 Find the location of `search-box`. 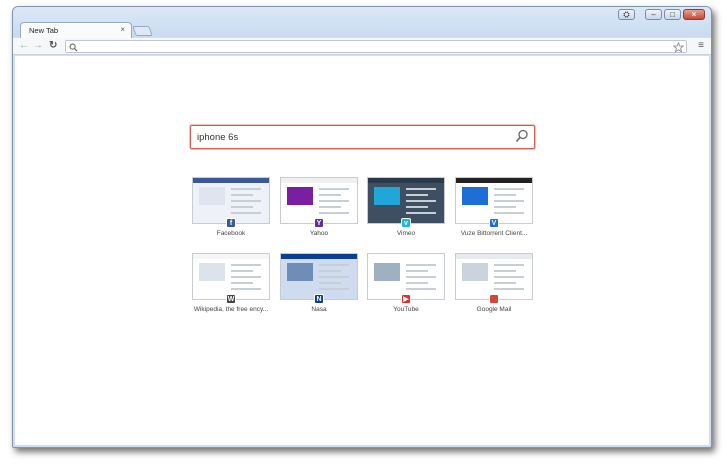

search-box is located at coordinates (362, 137).